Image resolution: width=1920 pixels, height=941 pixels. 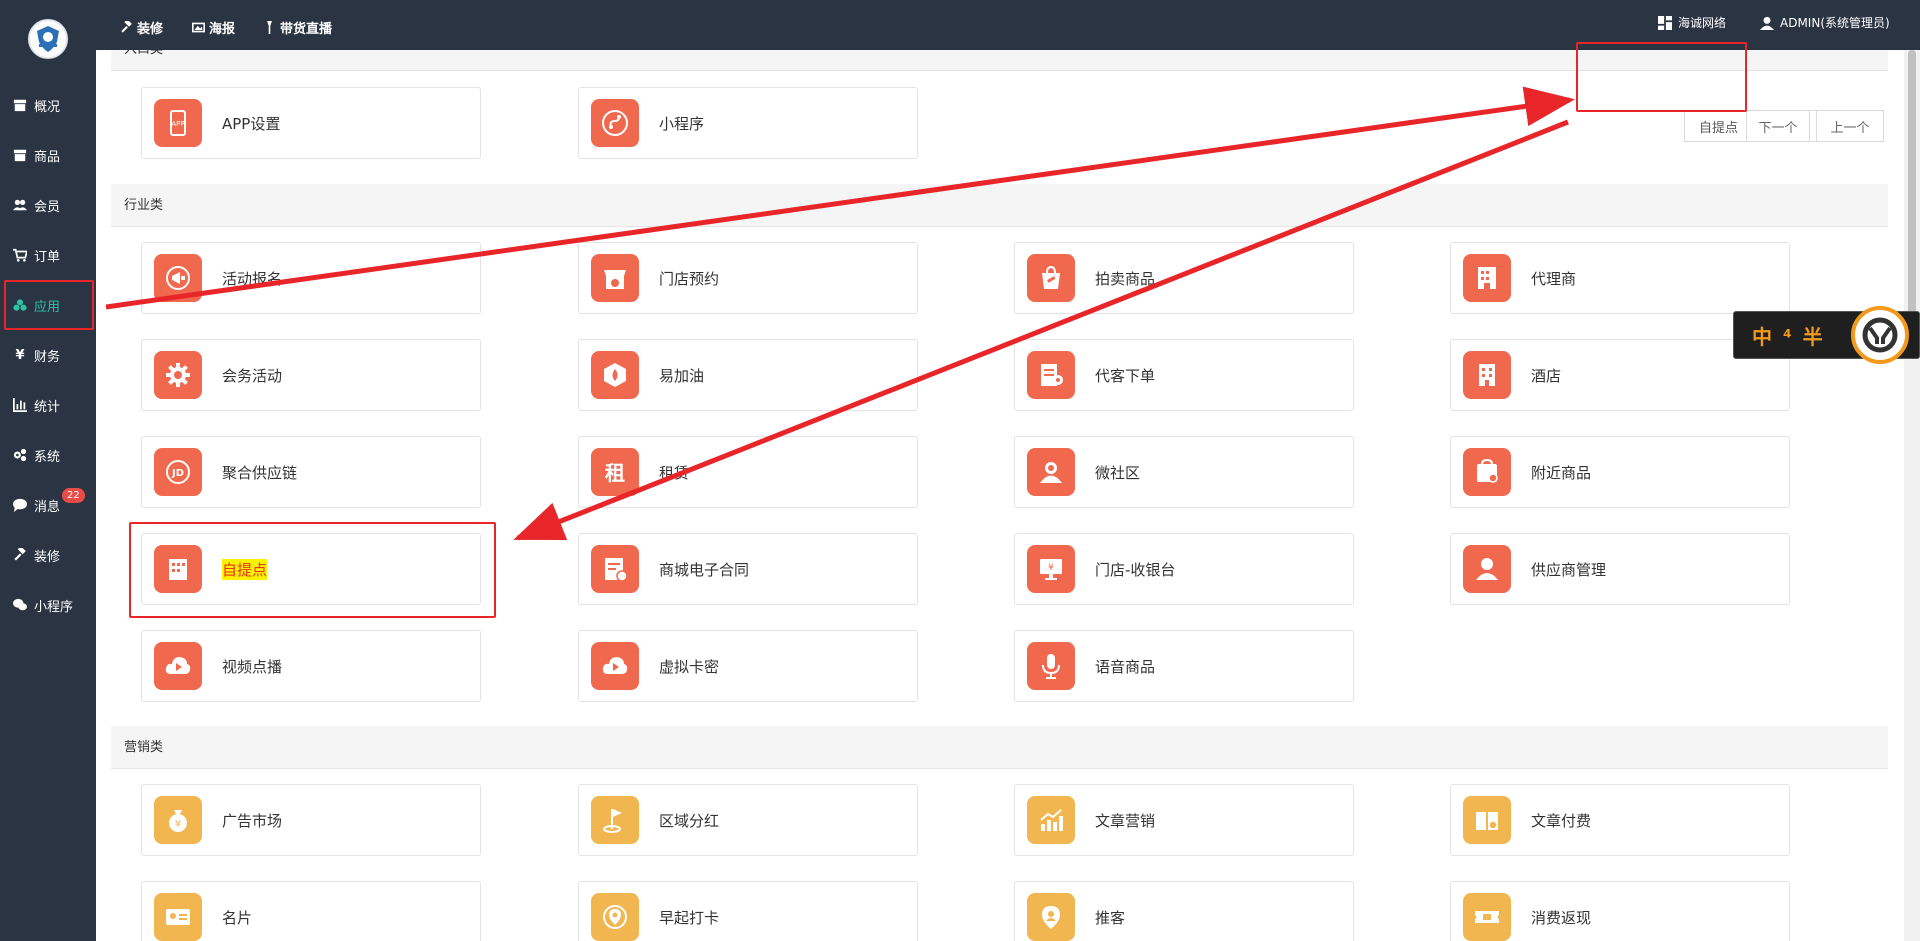 I want to click on app-card-label: 易加油, so click(x=682, y=375).